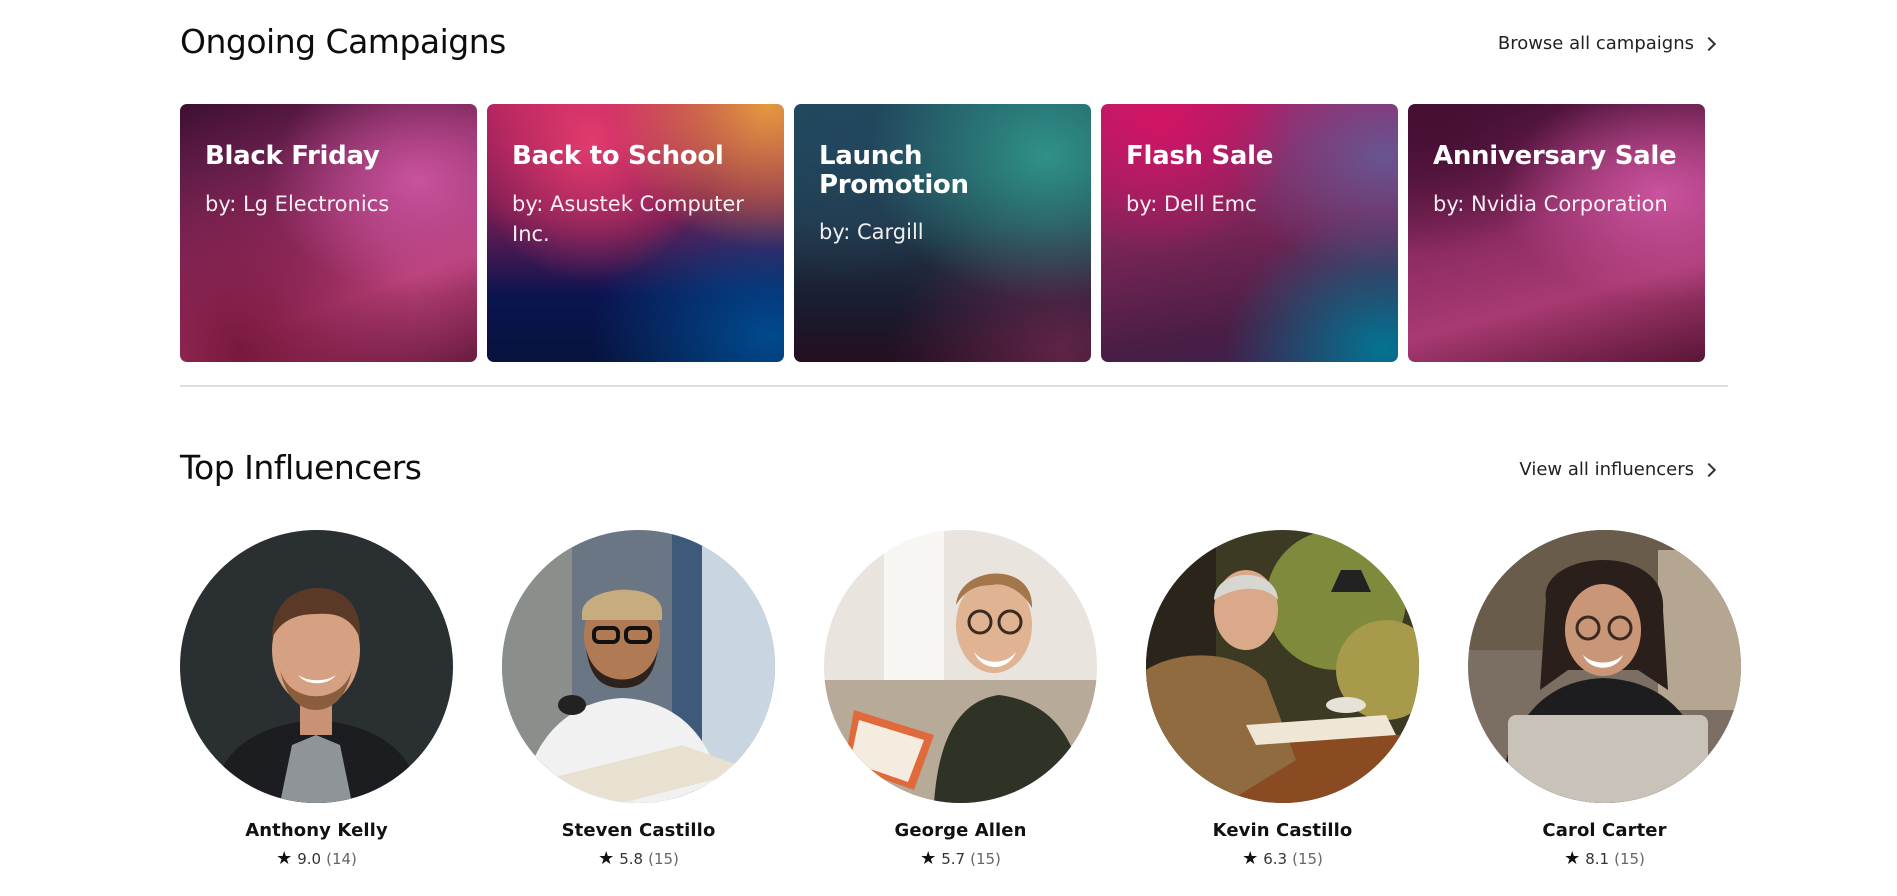  I want to click on influencer-card: Kevin Castillo ★ 6.3 (15), so click(1282, 699).